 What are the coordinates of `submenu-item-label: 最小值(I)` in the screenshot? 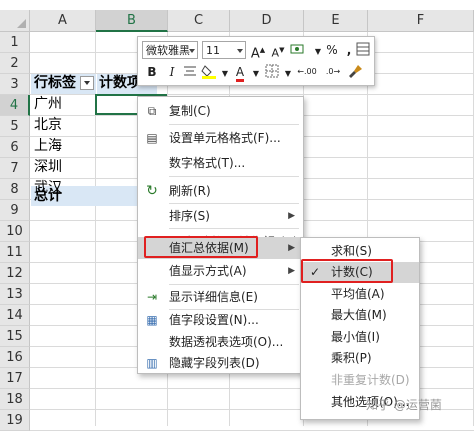 It's located at (355, 337).